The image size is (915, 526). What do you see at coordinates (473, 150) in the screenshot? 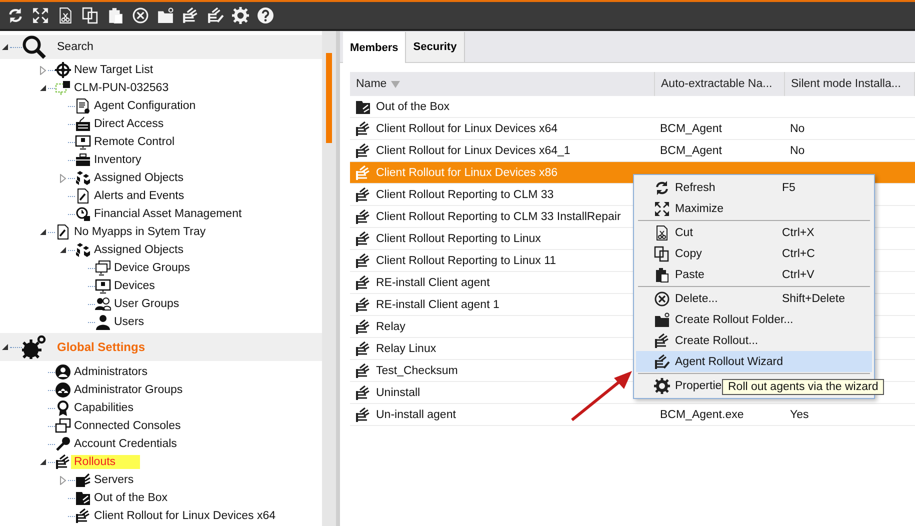
I see `table-cell: Client Rollout for Linux Devices x64_1` at bounding box center [473, 150].